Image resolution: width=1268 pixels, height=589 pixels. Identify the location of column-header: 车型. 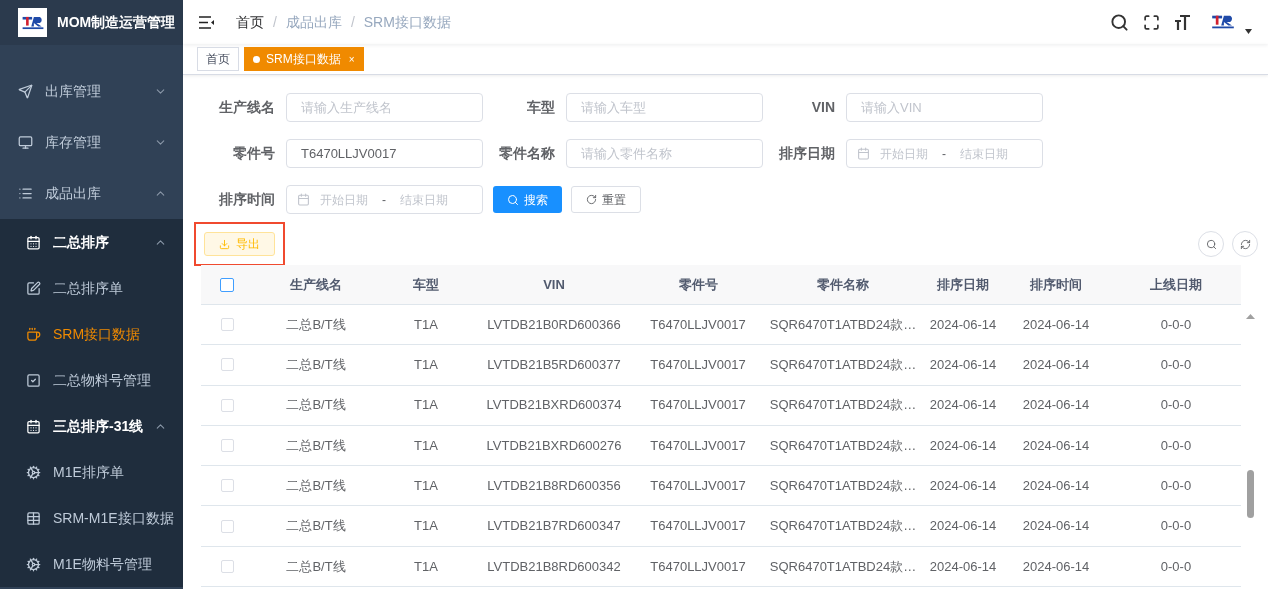
(426, 284).